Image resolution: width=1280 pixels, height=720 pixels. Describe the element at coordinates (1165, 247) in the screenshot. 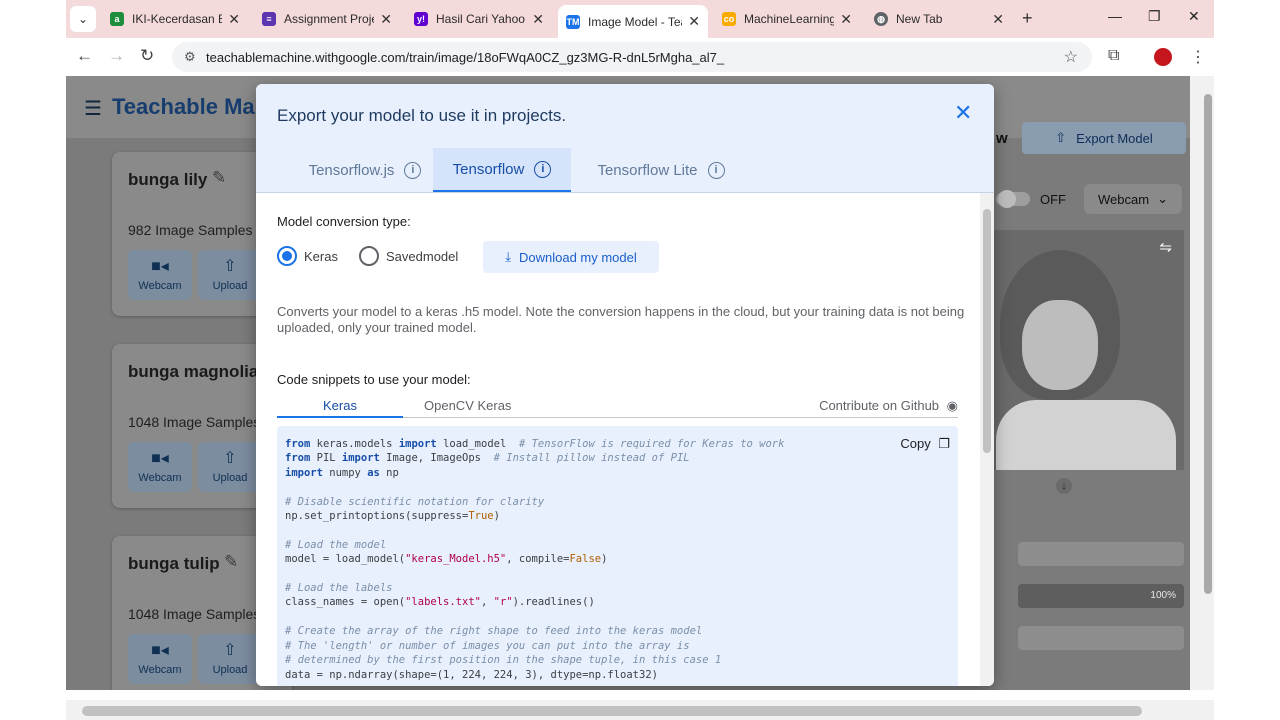

I see `flip-camera-icon: ⇋` at that location.